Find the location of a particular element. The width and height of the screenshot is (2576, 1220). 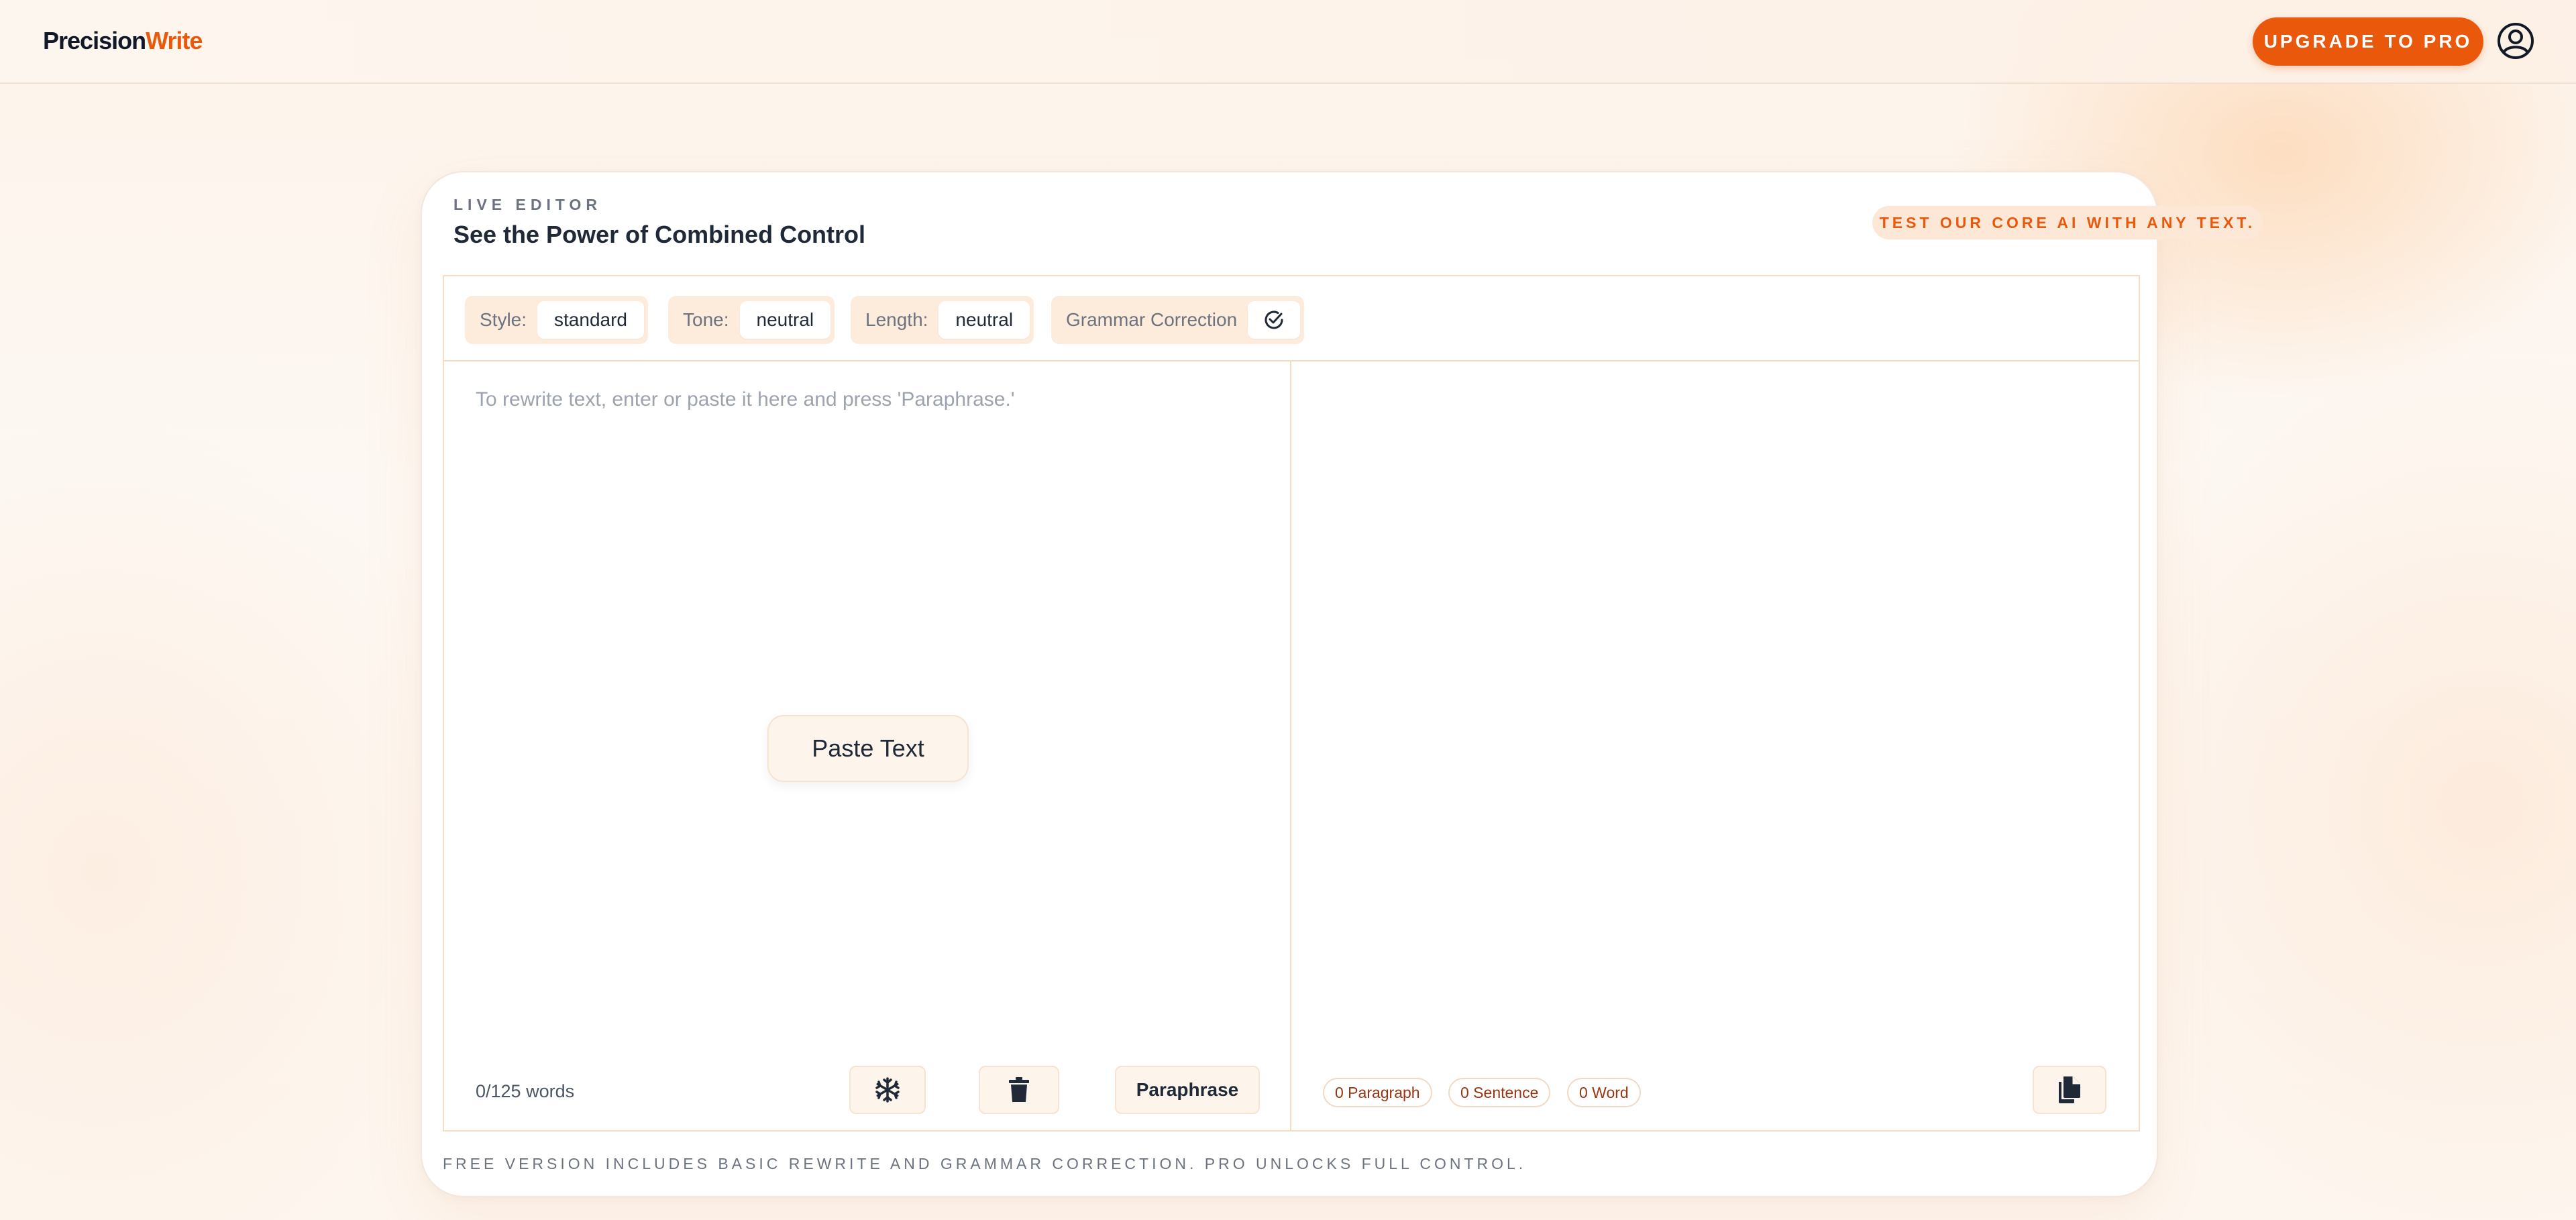

paste-text-button: Paste Text is located at coordinates (868, 748).